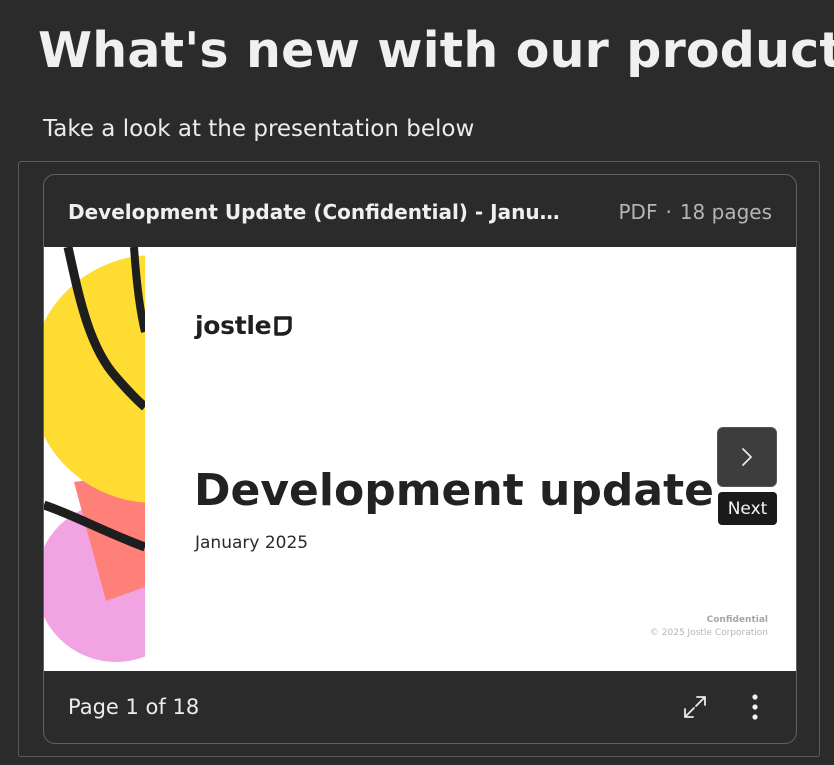  What do you see at coordinates (259, 129) in the screenshot?
I see `page-subtitle: Take a look at the presentation below` at bounding box center [259, 129].